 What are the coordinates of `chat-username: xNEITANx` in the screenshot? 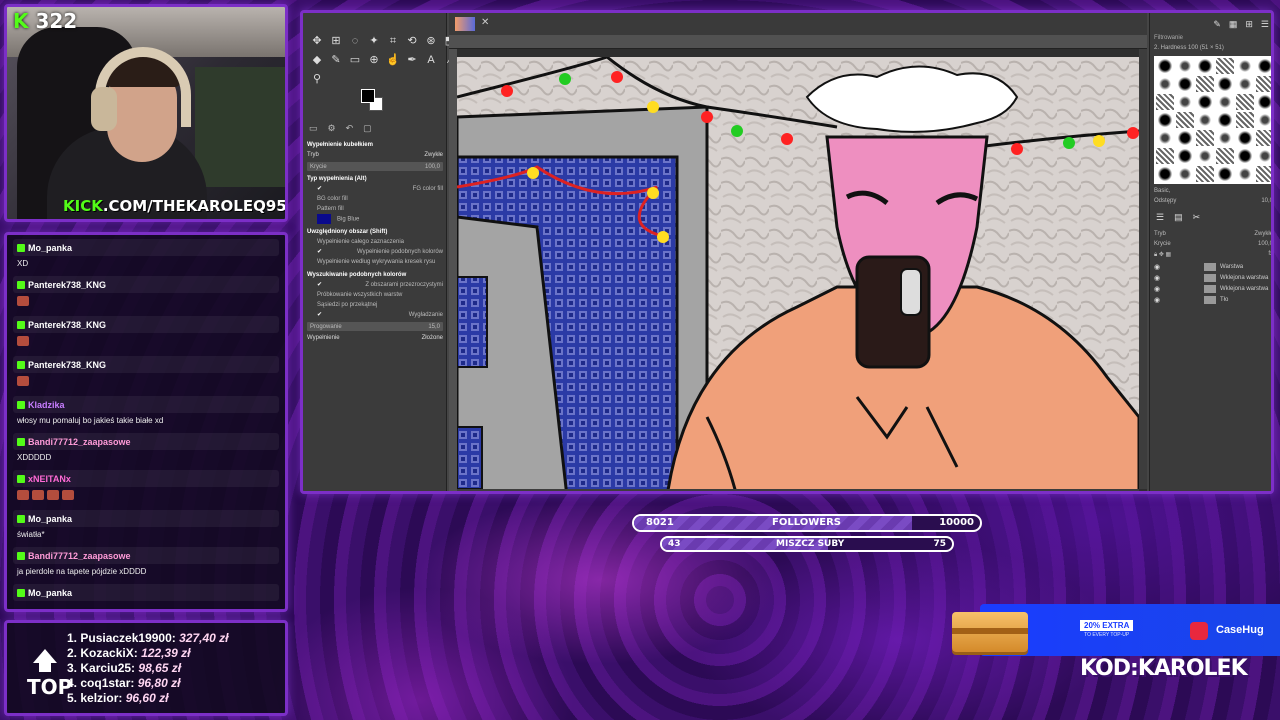 It's located at (49, 479).